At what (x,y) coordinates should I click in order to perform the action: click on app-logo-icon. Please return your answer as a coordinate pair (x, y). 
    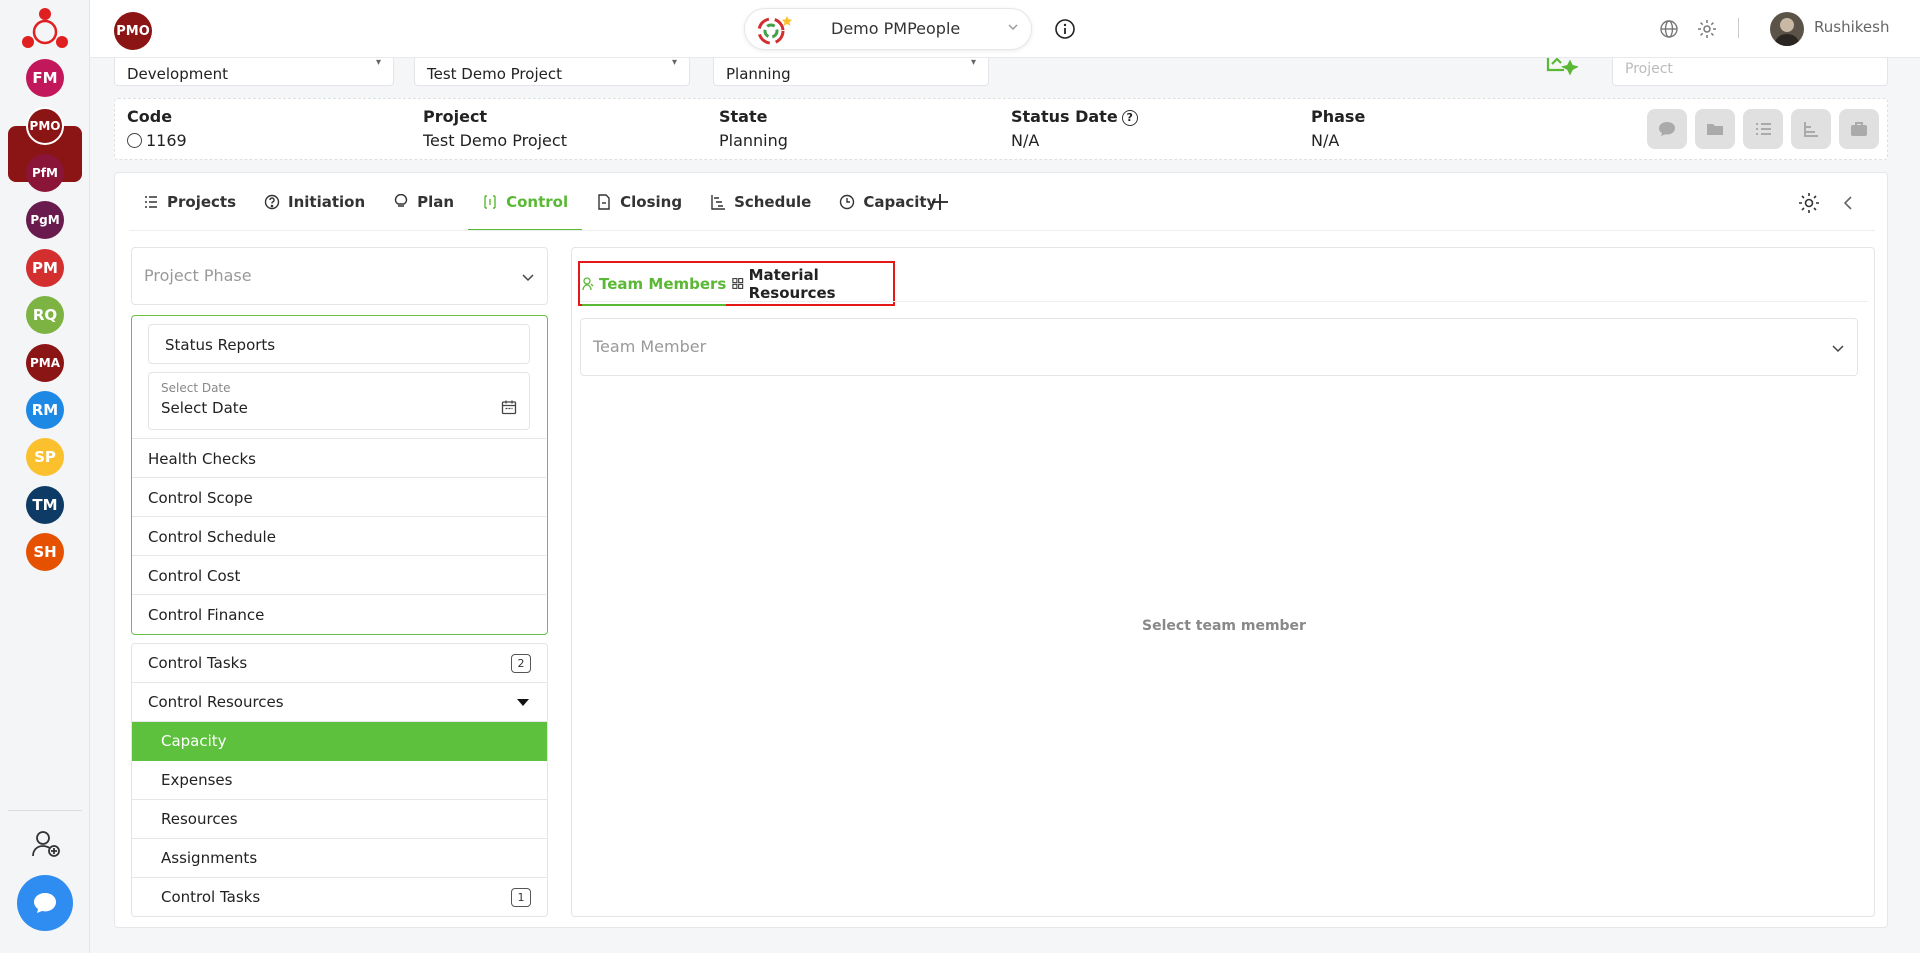
    Looking at the image, I should click on (45, 28).